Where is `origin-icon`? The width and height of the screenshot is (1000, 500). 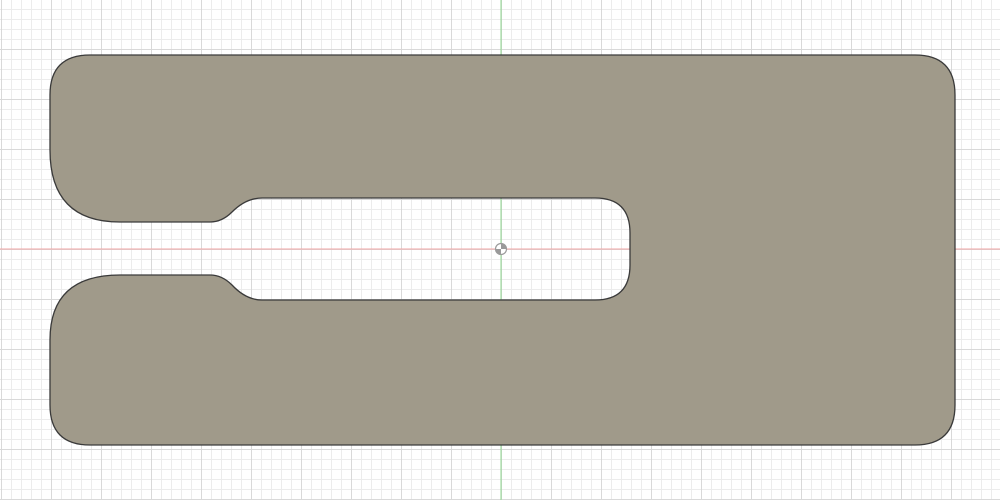
origin-icon is located at coordinates (501, 249).